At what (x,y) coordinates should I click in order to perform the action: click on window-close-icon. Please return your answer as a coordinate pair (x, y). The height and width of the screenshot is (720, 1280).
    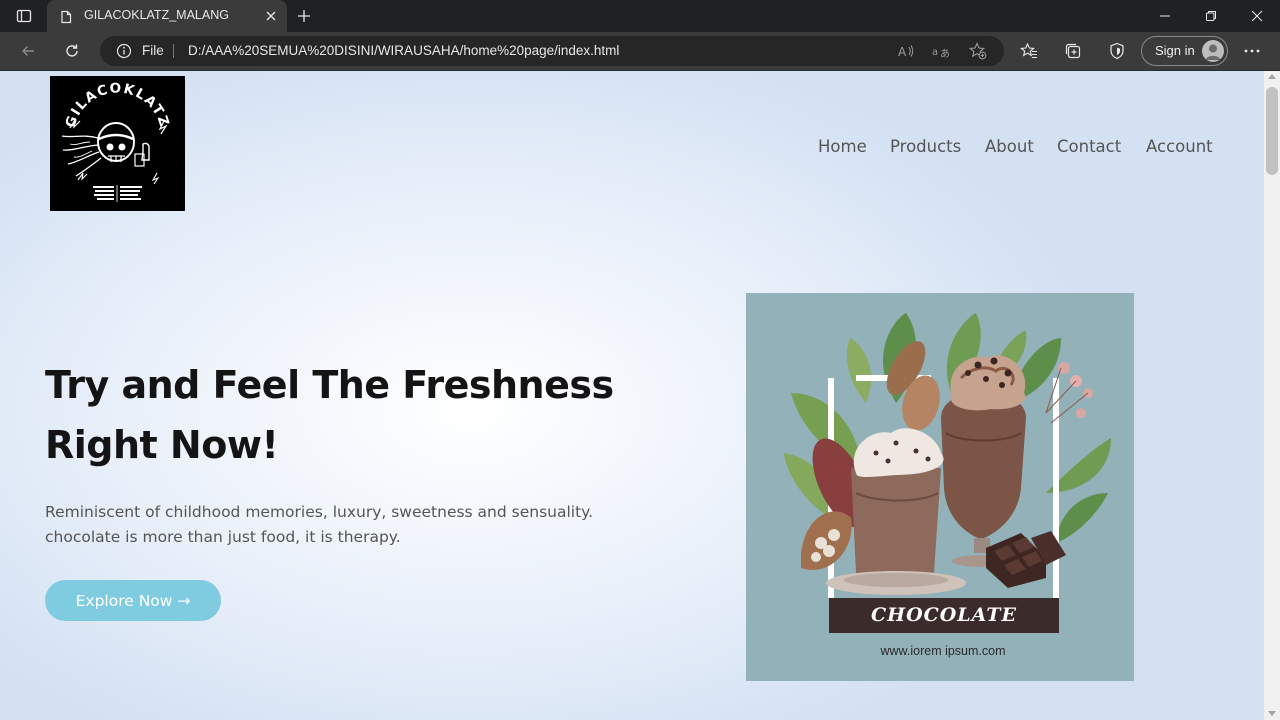
    Looking at the image, I should click on (1257, 16).